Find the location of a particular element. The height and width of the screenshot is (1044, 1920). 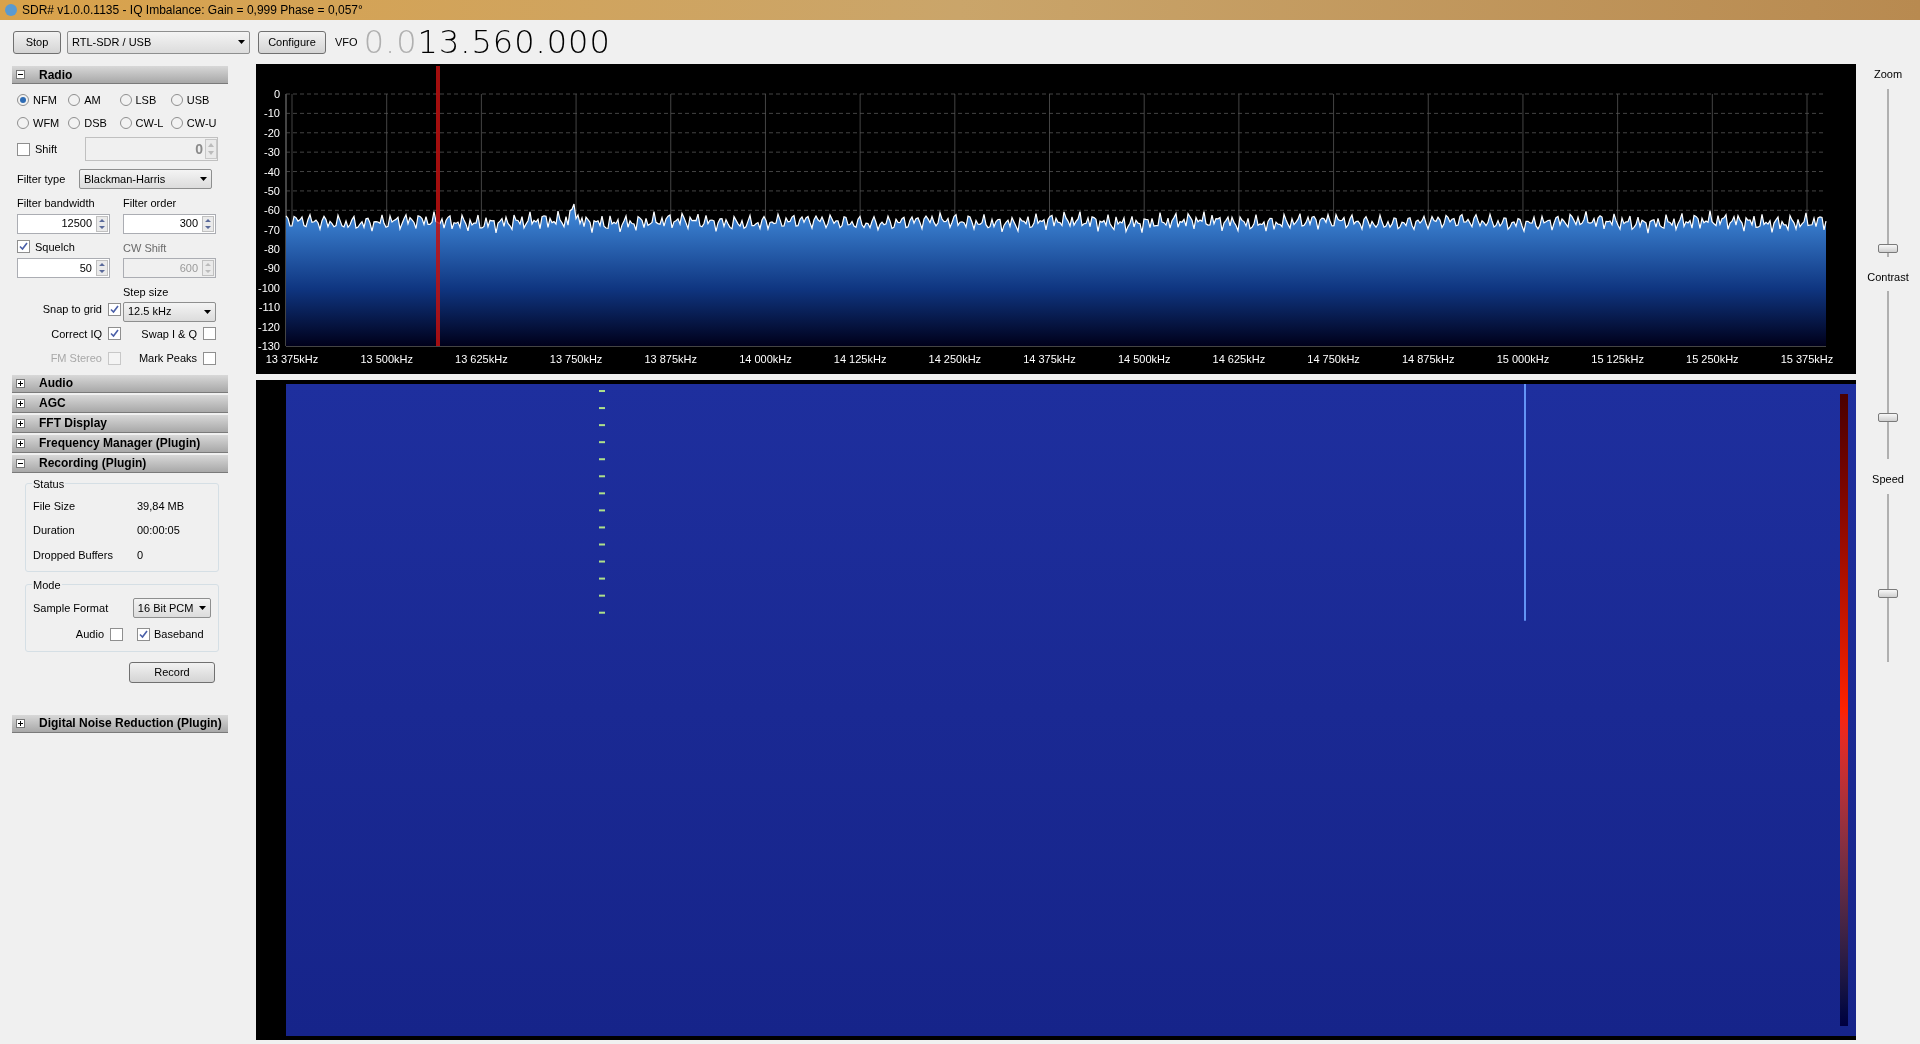

section-header: Frequency Manager (Plugin) is located at coordinates (120, 443).